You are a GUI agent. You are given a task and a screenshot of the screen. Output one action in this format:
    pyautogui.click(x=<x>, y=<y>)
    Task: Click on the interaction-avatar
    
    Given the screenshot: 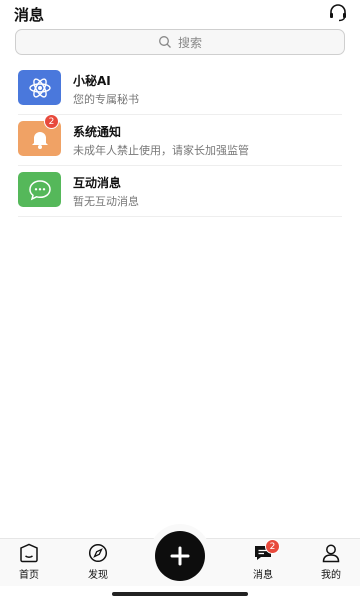 What is the action you would take?
    pyautogui.click(x=39, y=189)
    